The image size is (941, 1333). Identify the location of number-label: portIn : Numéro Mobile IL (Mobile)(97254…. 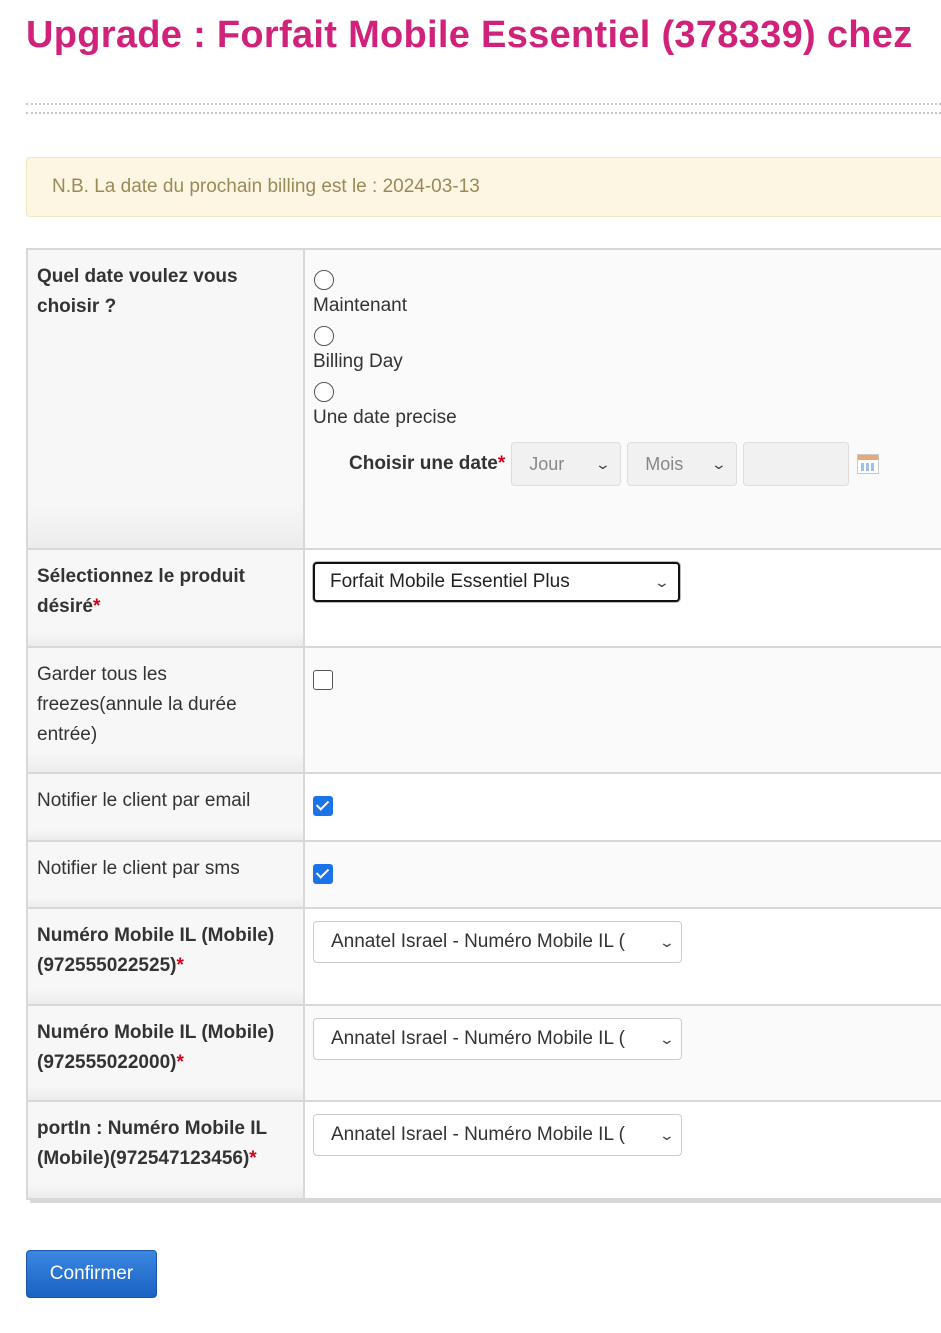
(166, 1150).